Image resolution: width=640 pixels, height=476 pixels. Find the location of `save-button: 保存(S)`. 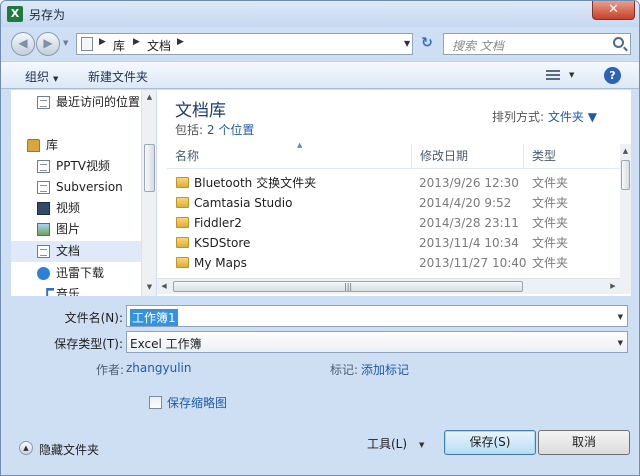

save-button: 保存(S) is located at coordinates (490, 442).